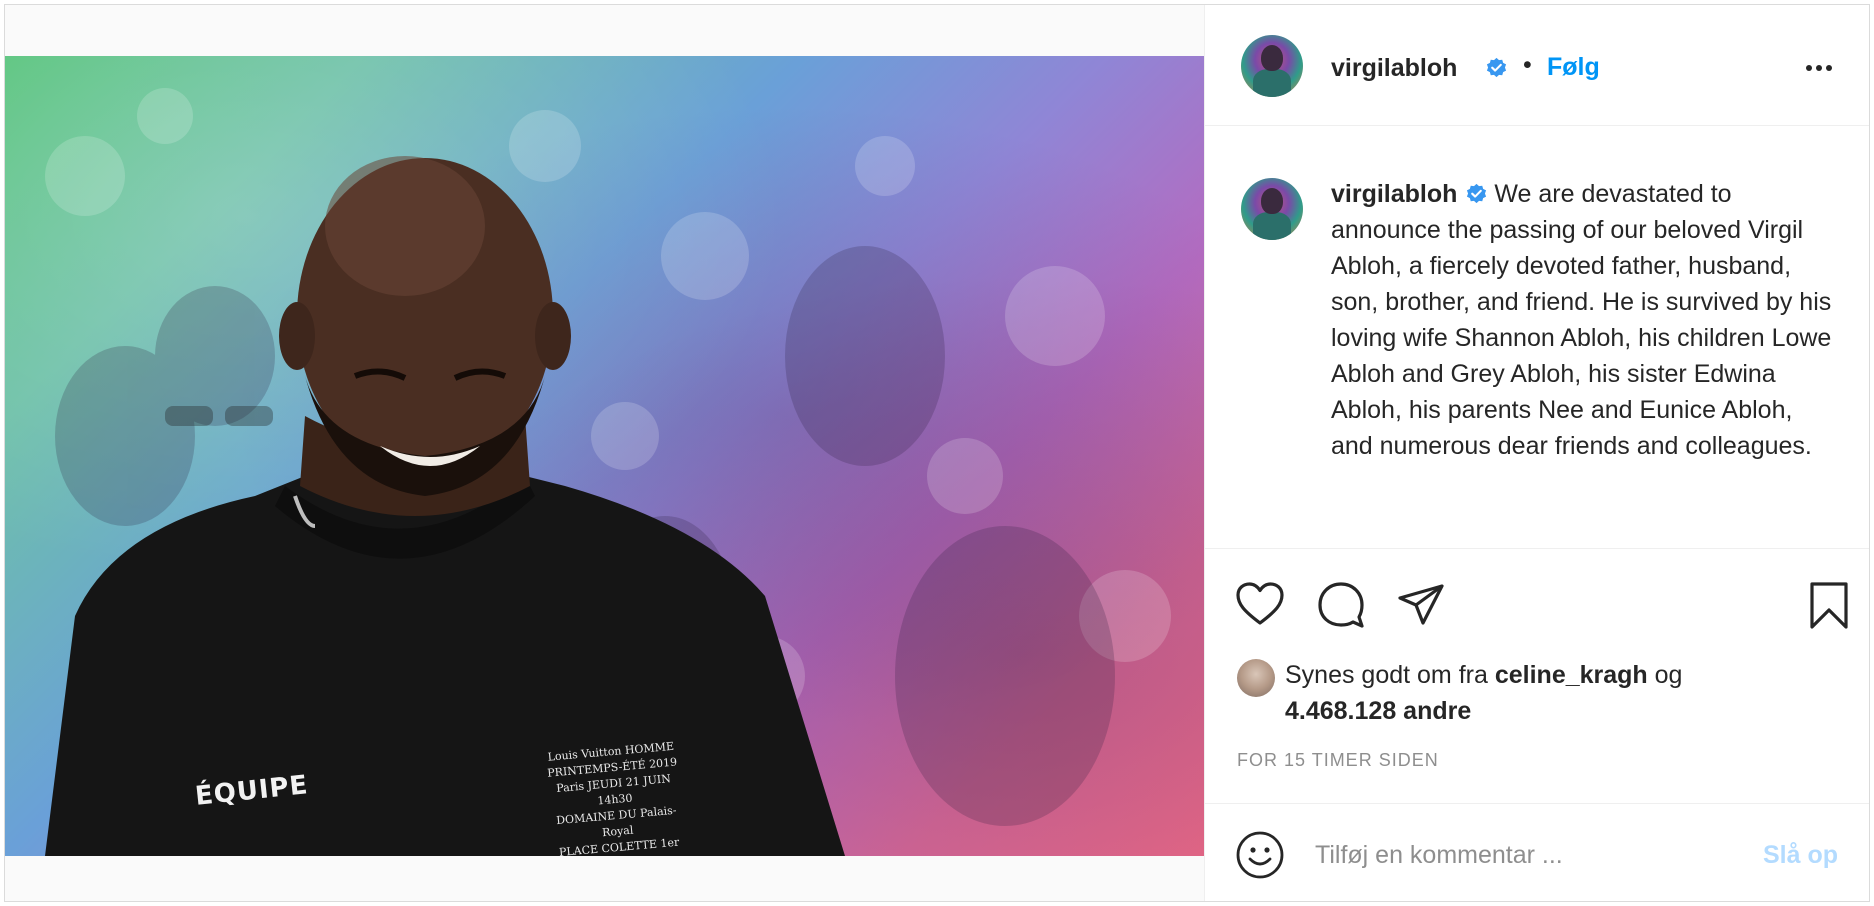 The width and height of the screenshot is (1874, 906). I want to click on post-timestamp: FOR 15 TIMER SIDEN, so click(1338, 760).